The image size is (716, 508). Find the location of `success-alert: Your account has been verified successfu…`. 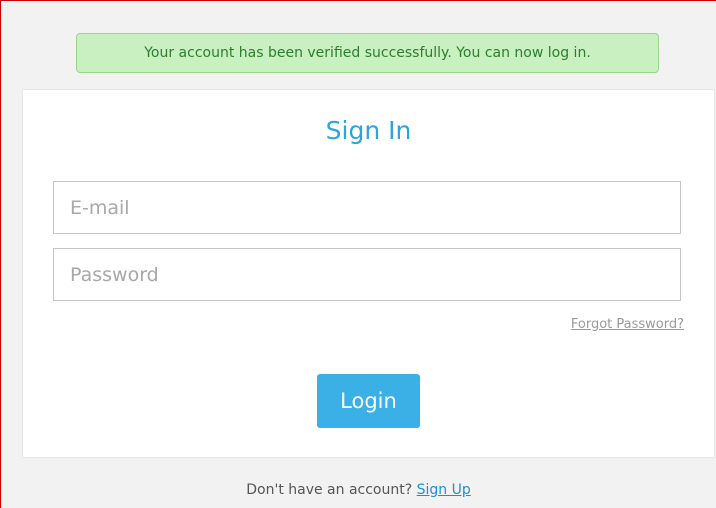

success-alert: Your account has been verified successfu… is located at coordinates (367, 53).